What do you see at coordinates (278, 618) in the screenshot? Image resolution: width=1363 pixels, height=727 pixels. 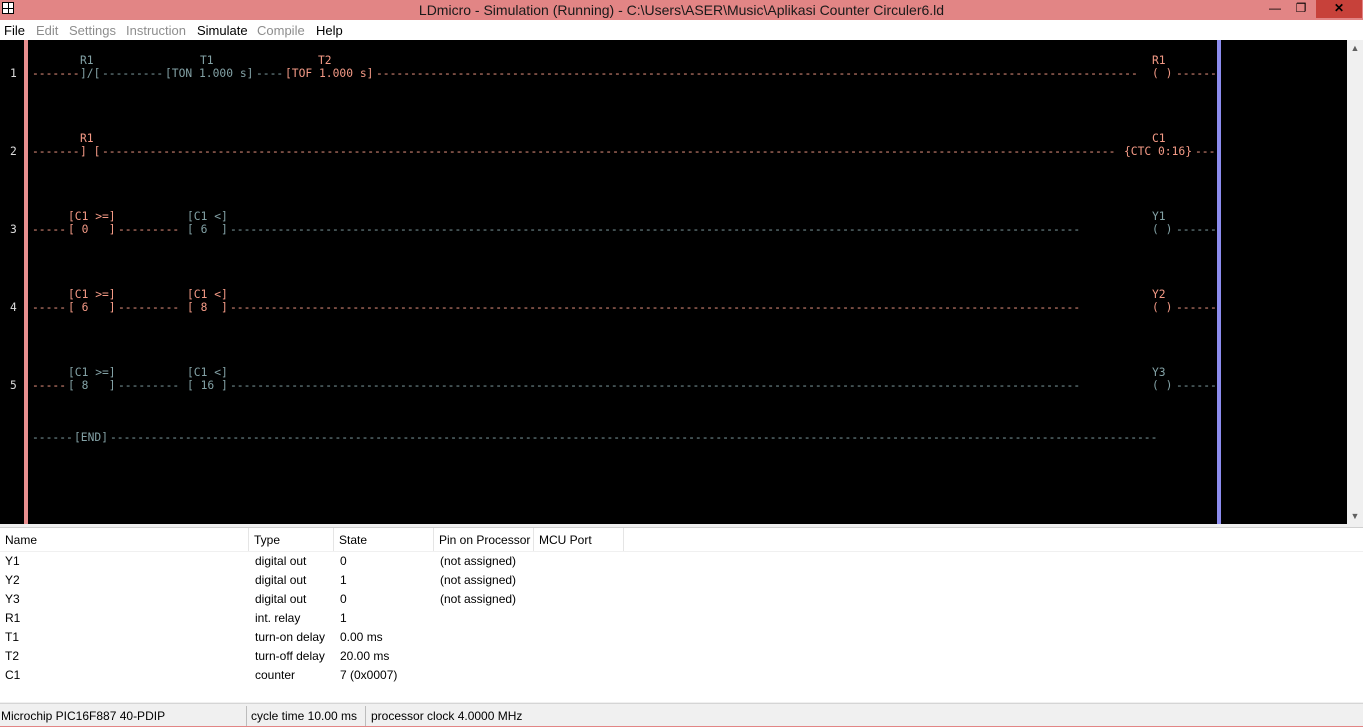 I see `io-type: int. relay` at bounding box center [278, 618].